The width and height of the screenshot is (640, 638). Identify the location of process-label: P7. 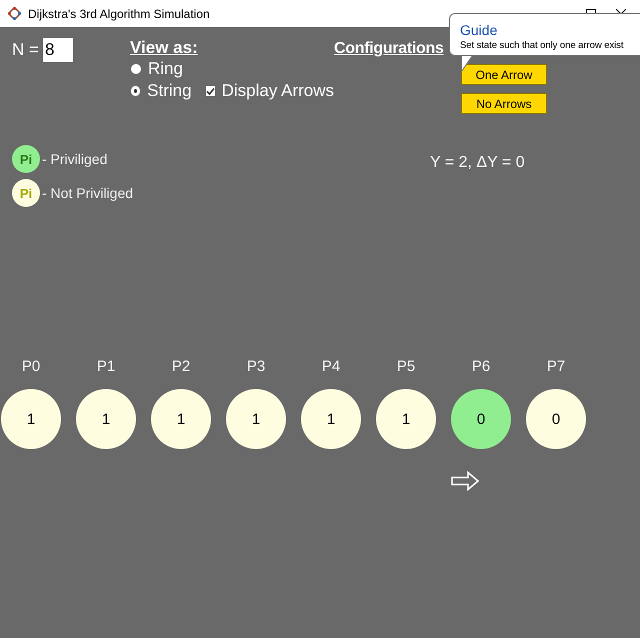
(556, 367).